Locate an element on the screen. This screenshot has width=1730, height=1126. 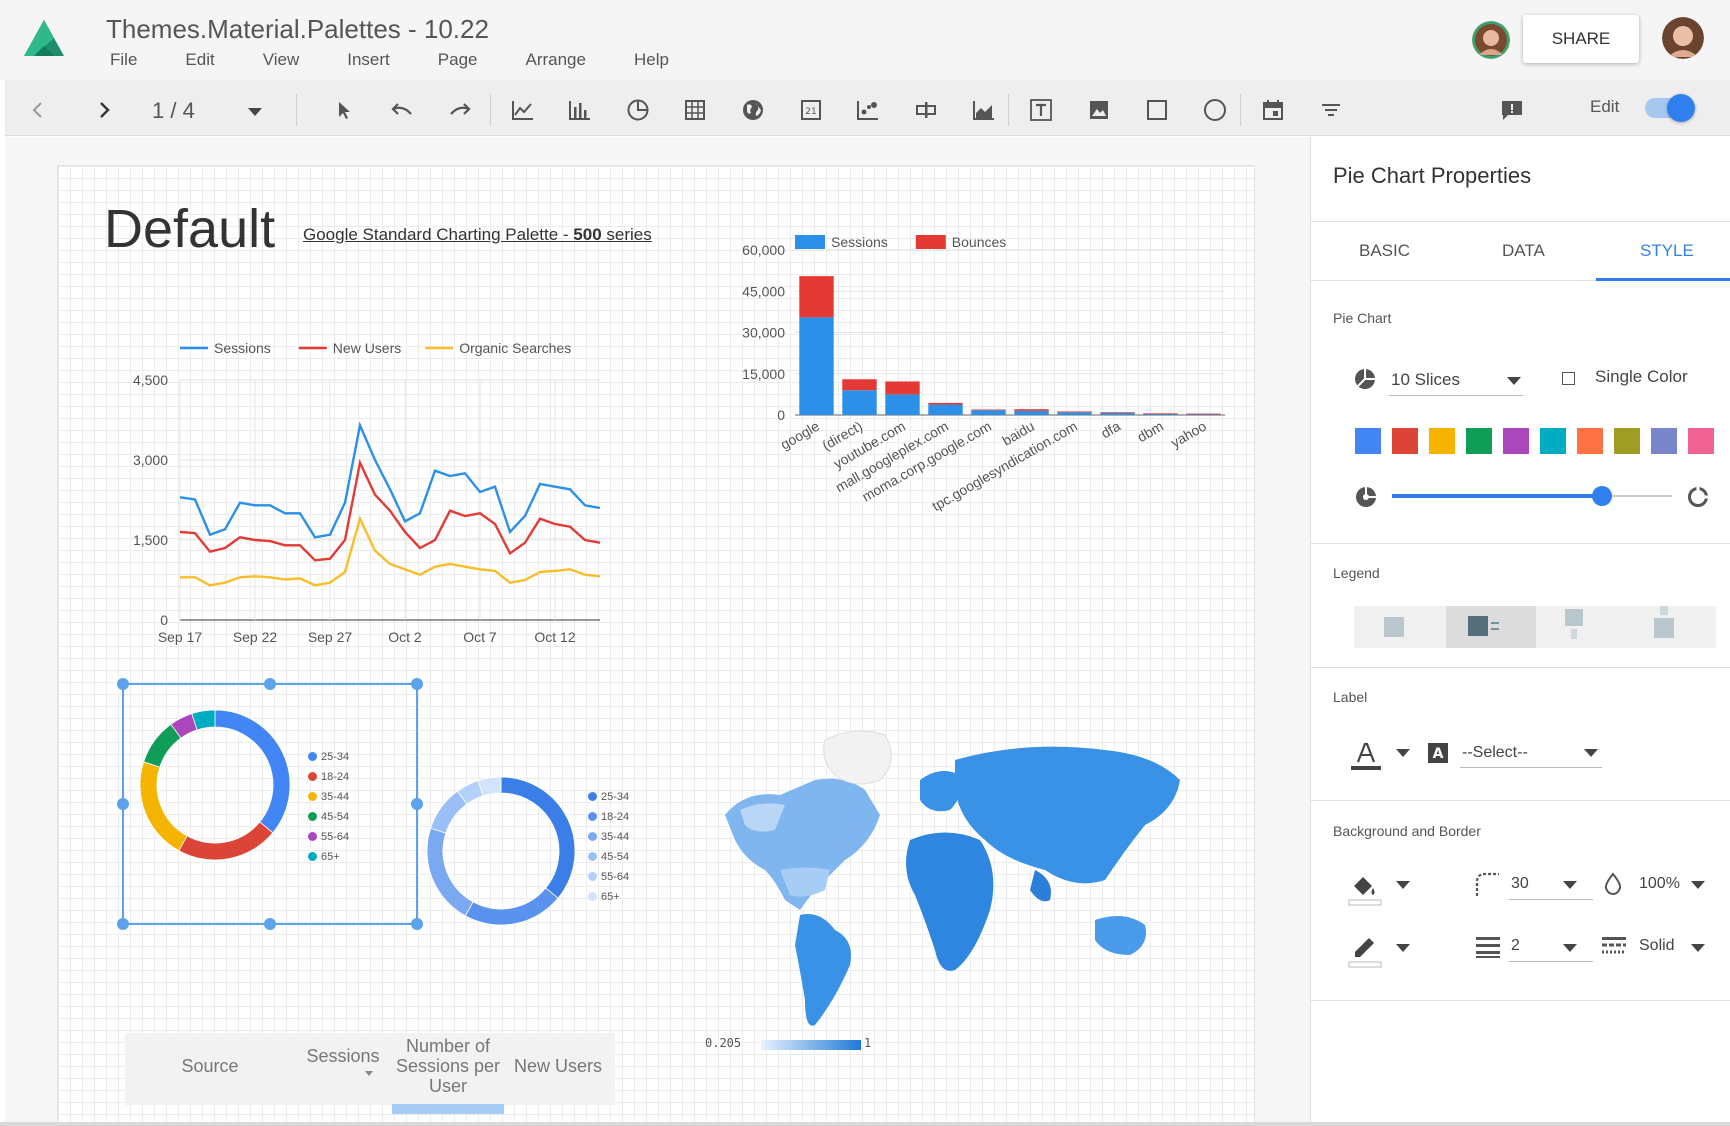
table-icon is located at coordinates (695, 110).